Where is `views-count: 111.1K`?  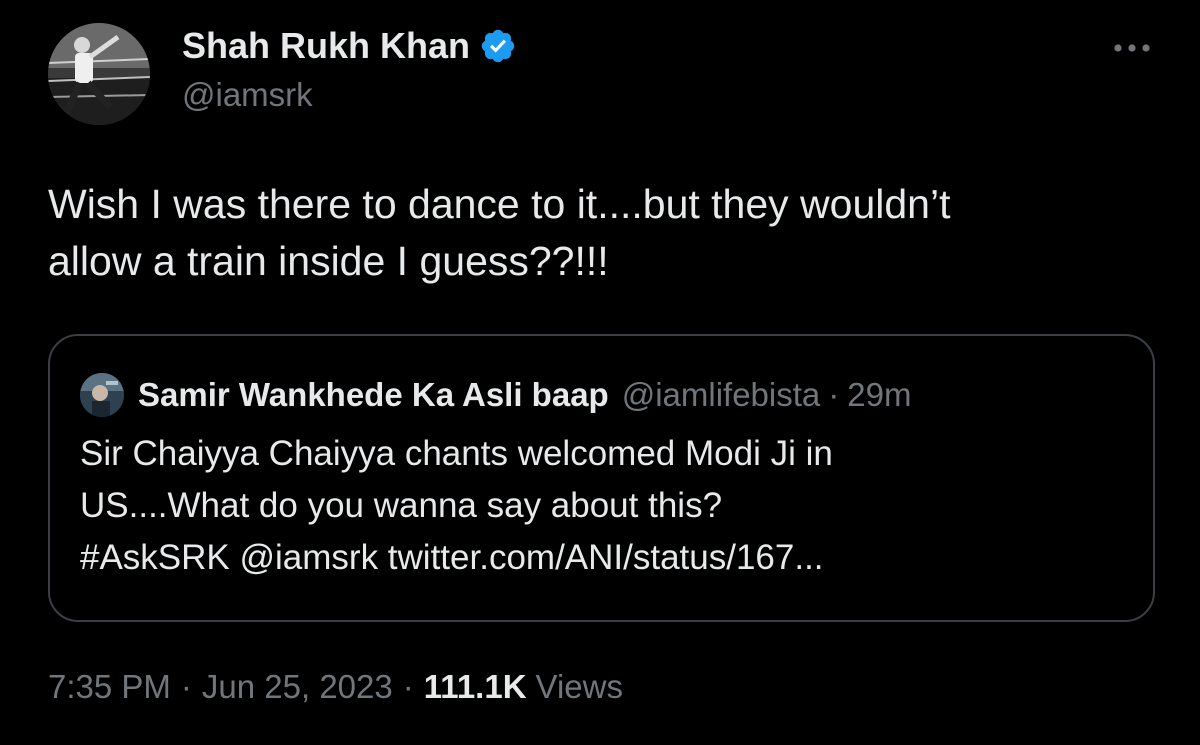
views-count: 111.1K is located at coordinates (475, 687).